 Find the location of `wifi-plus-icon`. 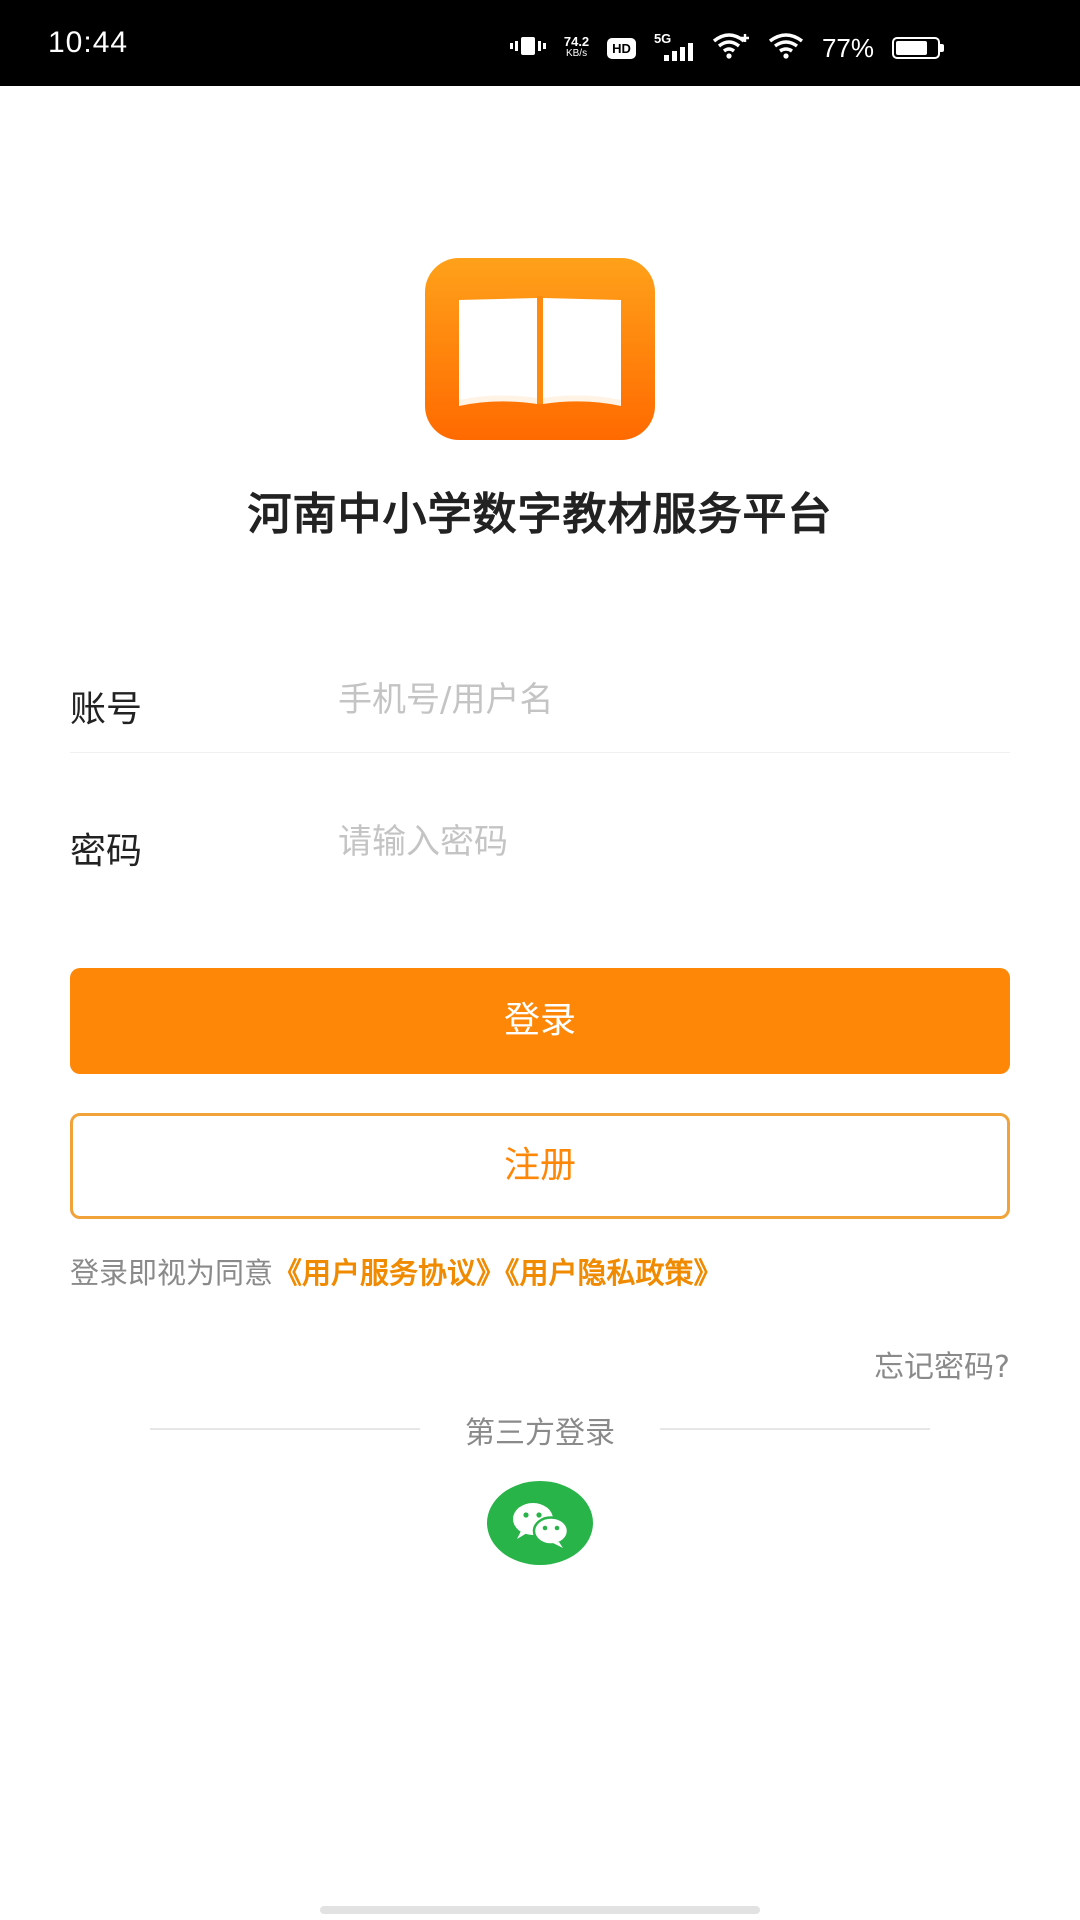

wifi-plus-icon is located at coordinates (731, 48).